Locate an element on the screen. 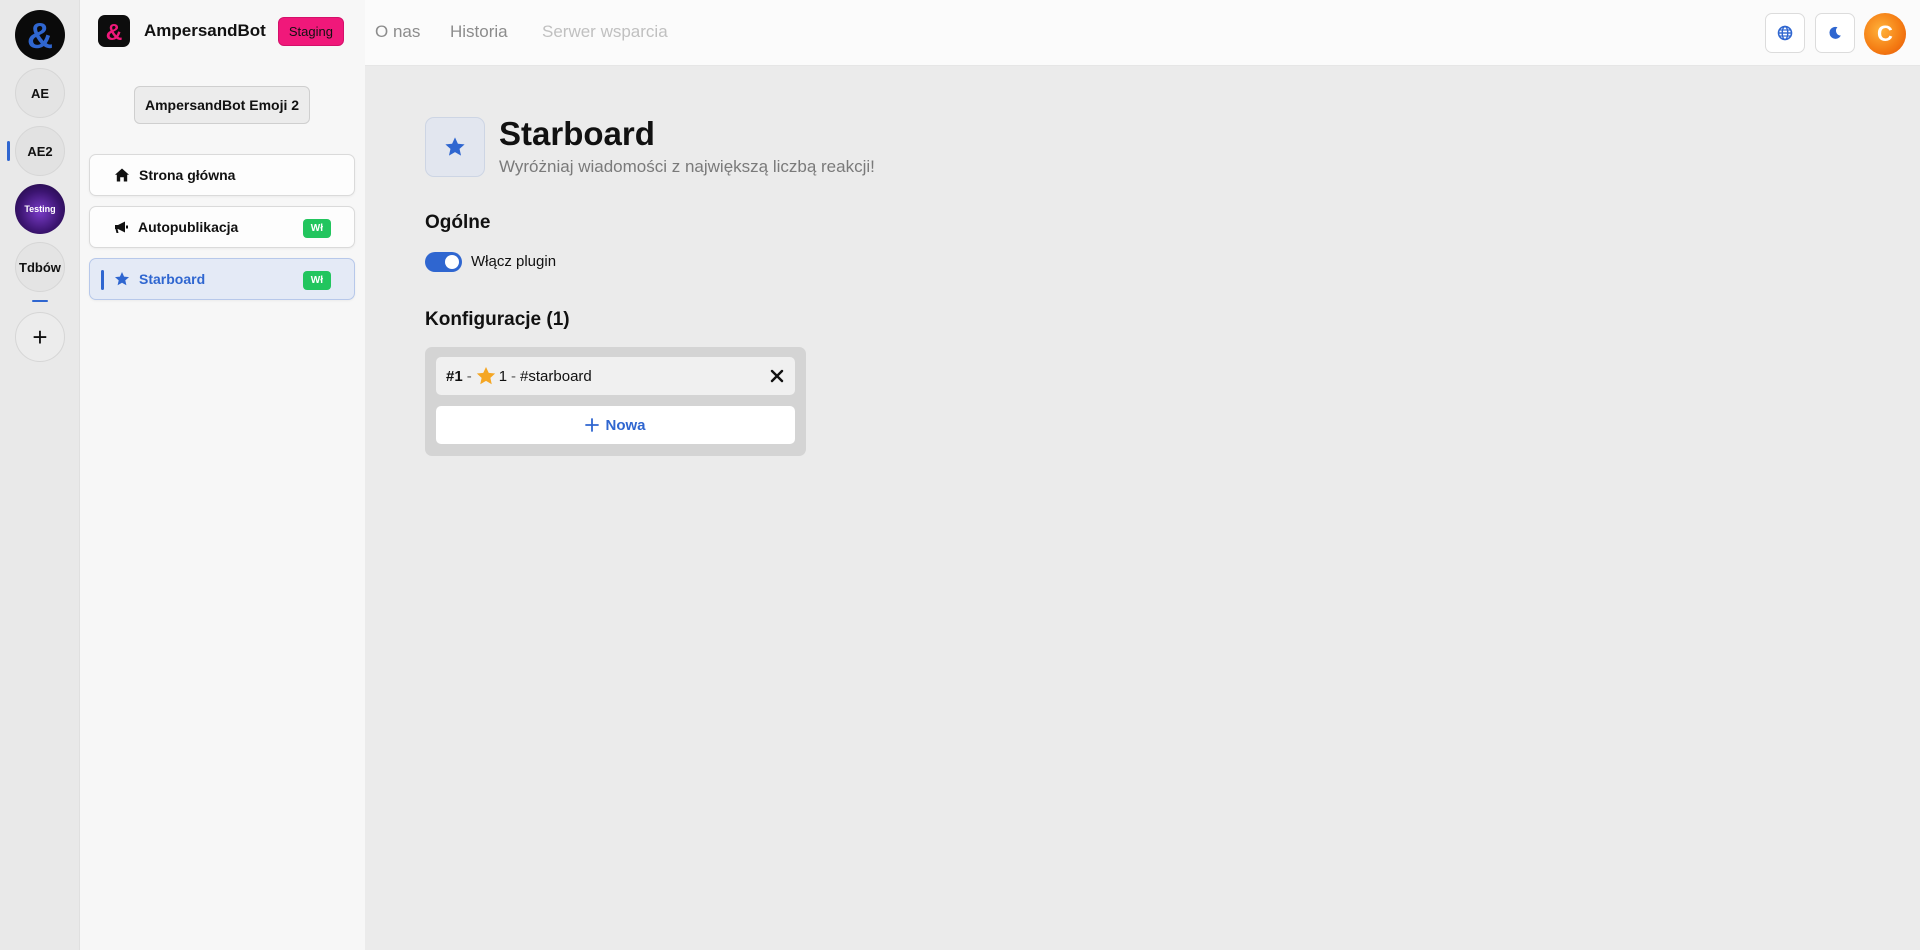  globe-icon is located at coordinates (1785, 33).